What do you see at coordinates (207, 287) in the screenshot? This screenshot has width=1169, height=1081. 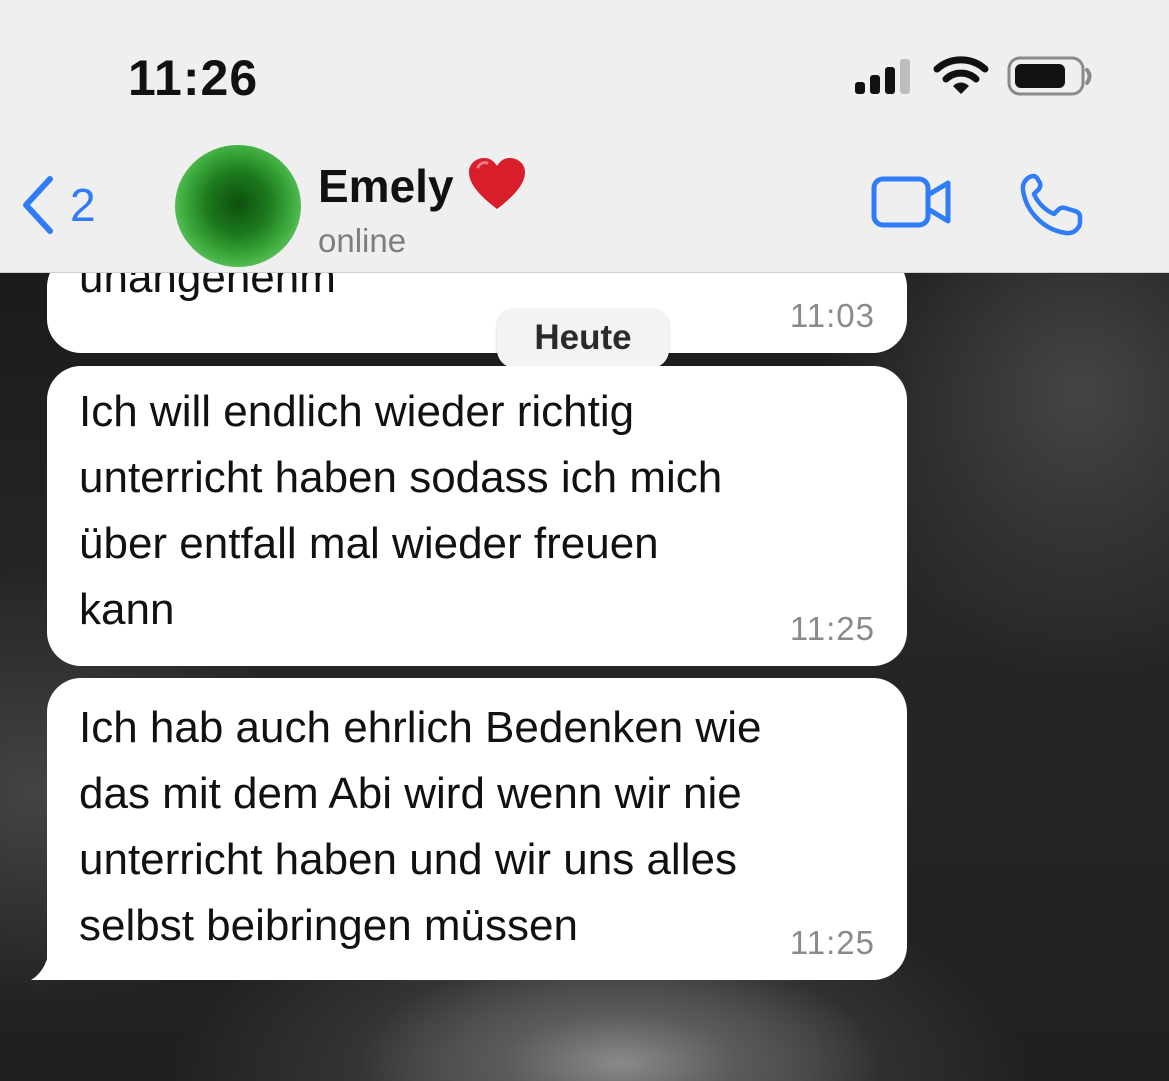 I see `message-text: unangenehm` at bounding box center [207, 287].